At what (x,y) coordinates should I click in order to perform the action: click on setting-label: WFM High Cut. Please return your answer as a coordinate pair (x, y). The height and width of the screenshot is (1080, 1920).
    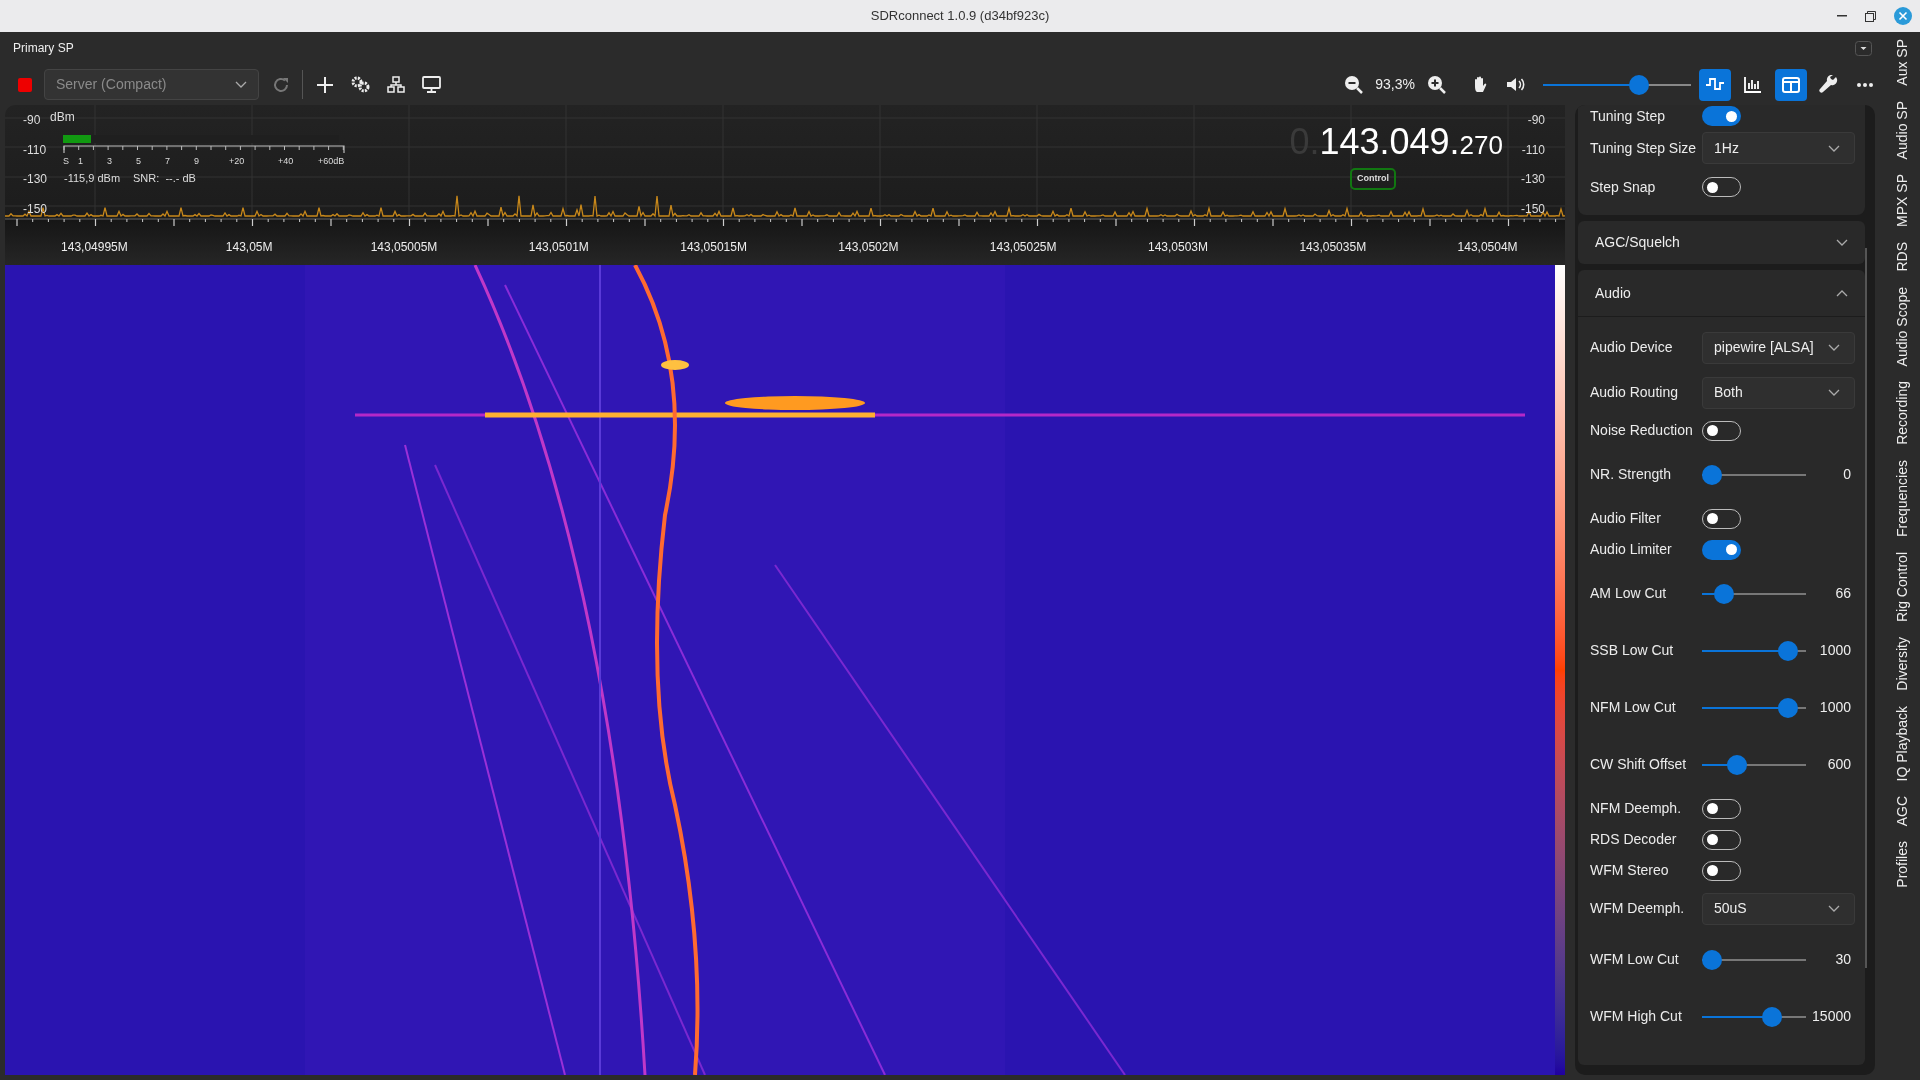
    Looking at the image, I should click on (1636, 1016).